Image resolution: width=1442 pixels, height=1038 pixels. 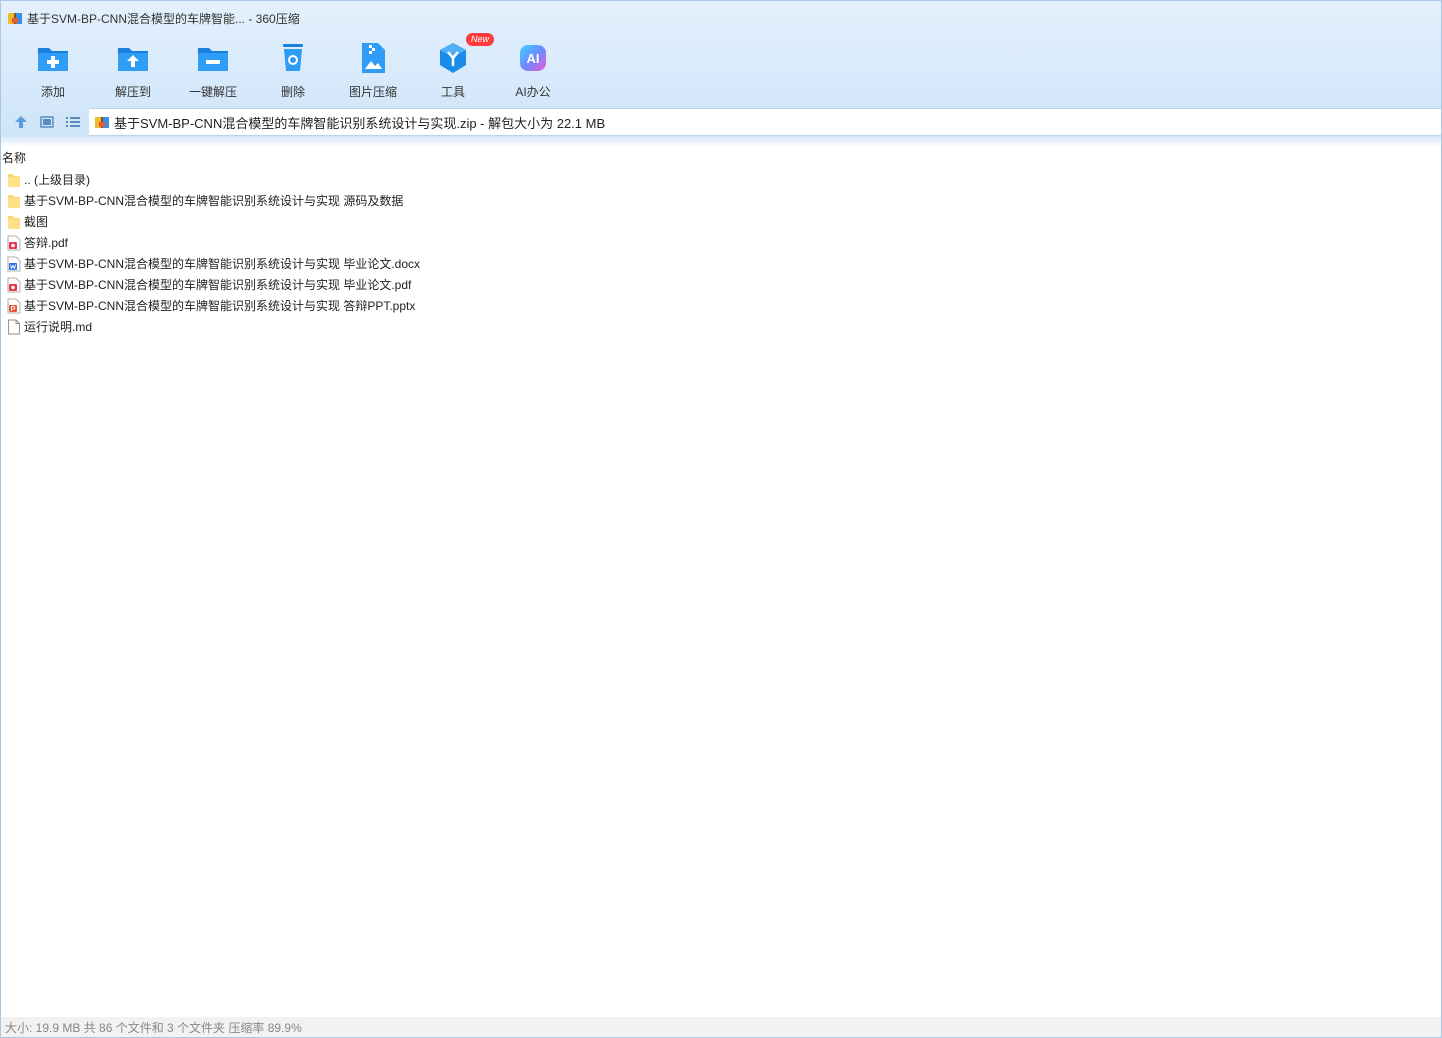 I want to click on list-item: 基于SVM-BP-CNN混合模型的车牌智能识别系统设计与实现 源码及数据, so click(x=721, y=200).